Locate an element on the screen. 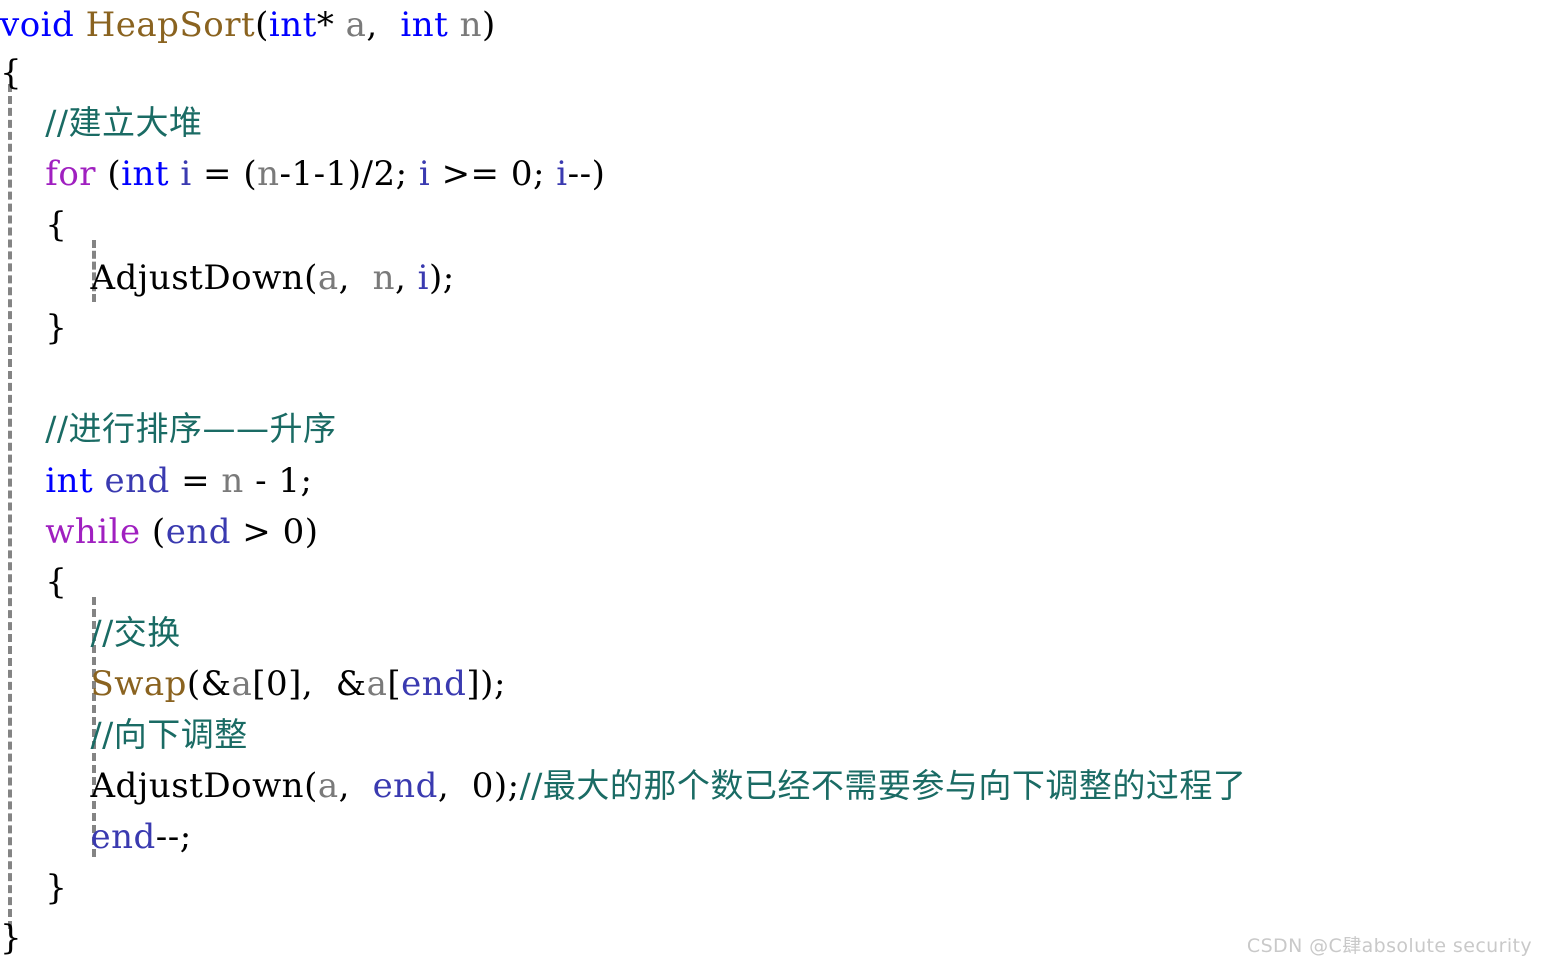 This screenshot has width=1548, height=966. code-line: end--; is located at coordinates (96, 837).